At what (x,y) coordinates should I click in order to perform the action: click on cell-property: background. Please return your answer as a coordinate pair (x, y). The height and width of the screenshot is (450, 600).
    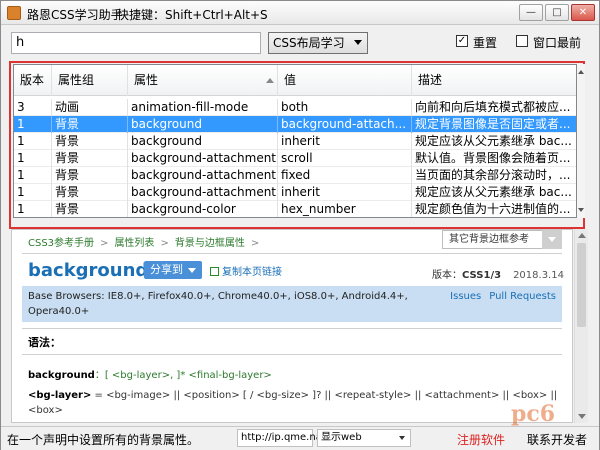
    Looking at the image, I should click on (203, 141).